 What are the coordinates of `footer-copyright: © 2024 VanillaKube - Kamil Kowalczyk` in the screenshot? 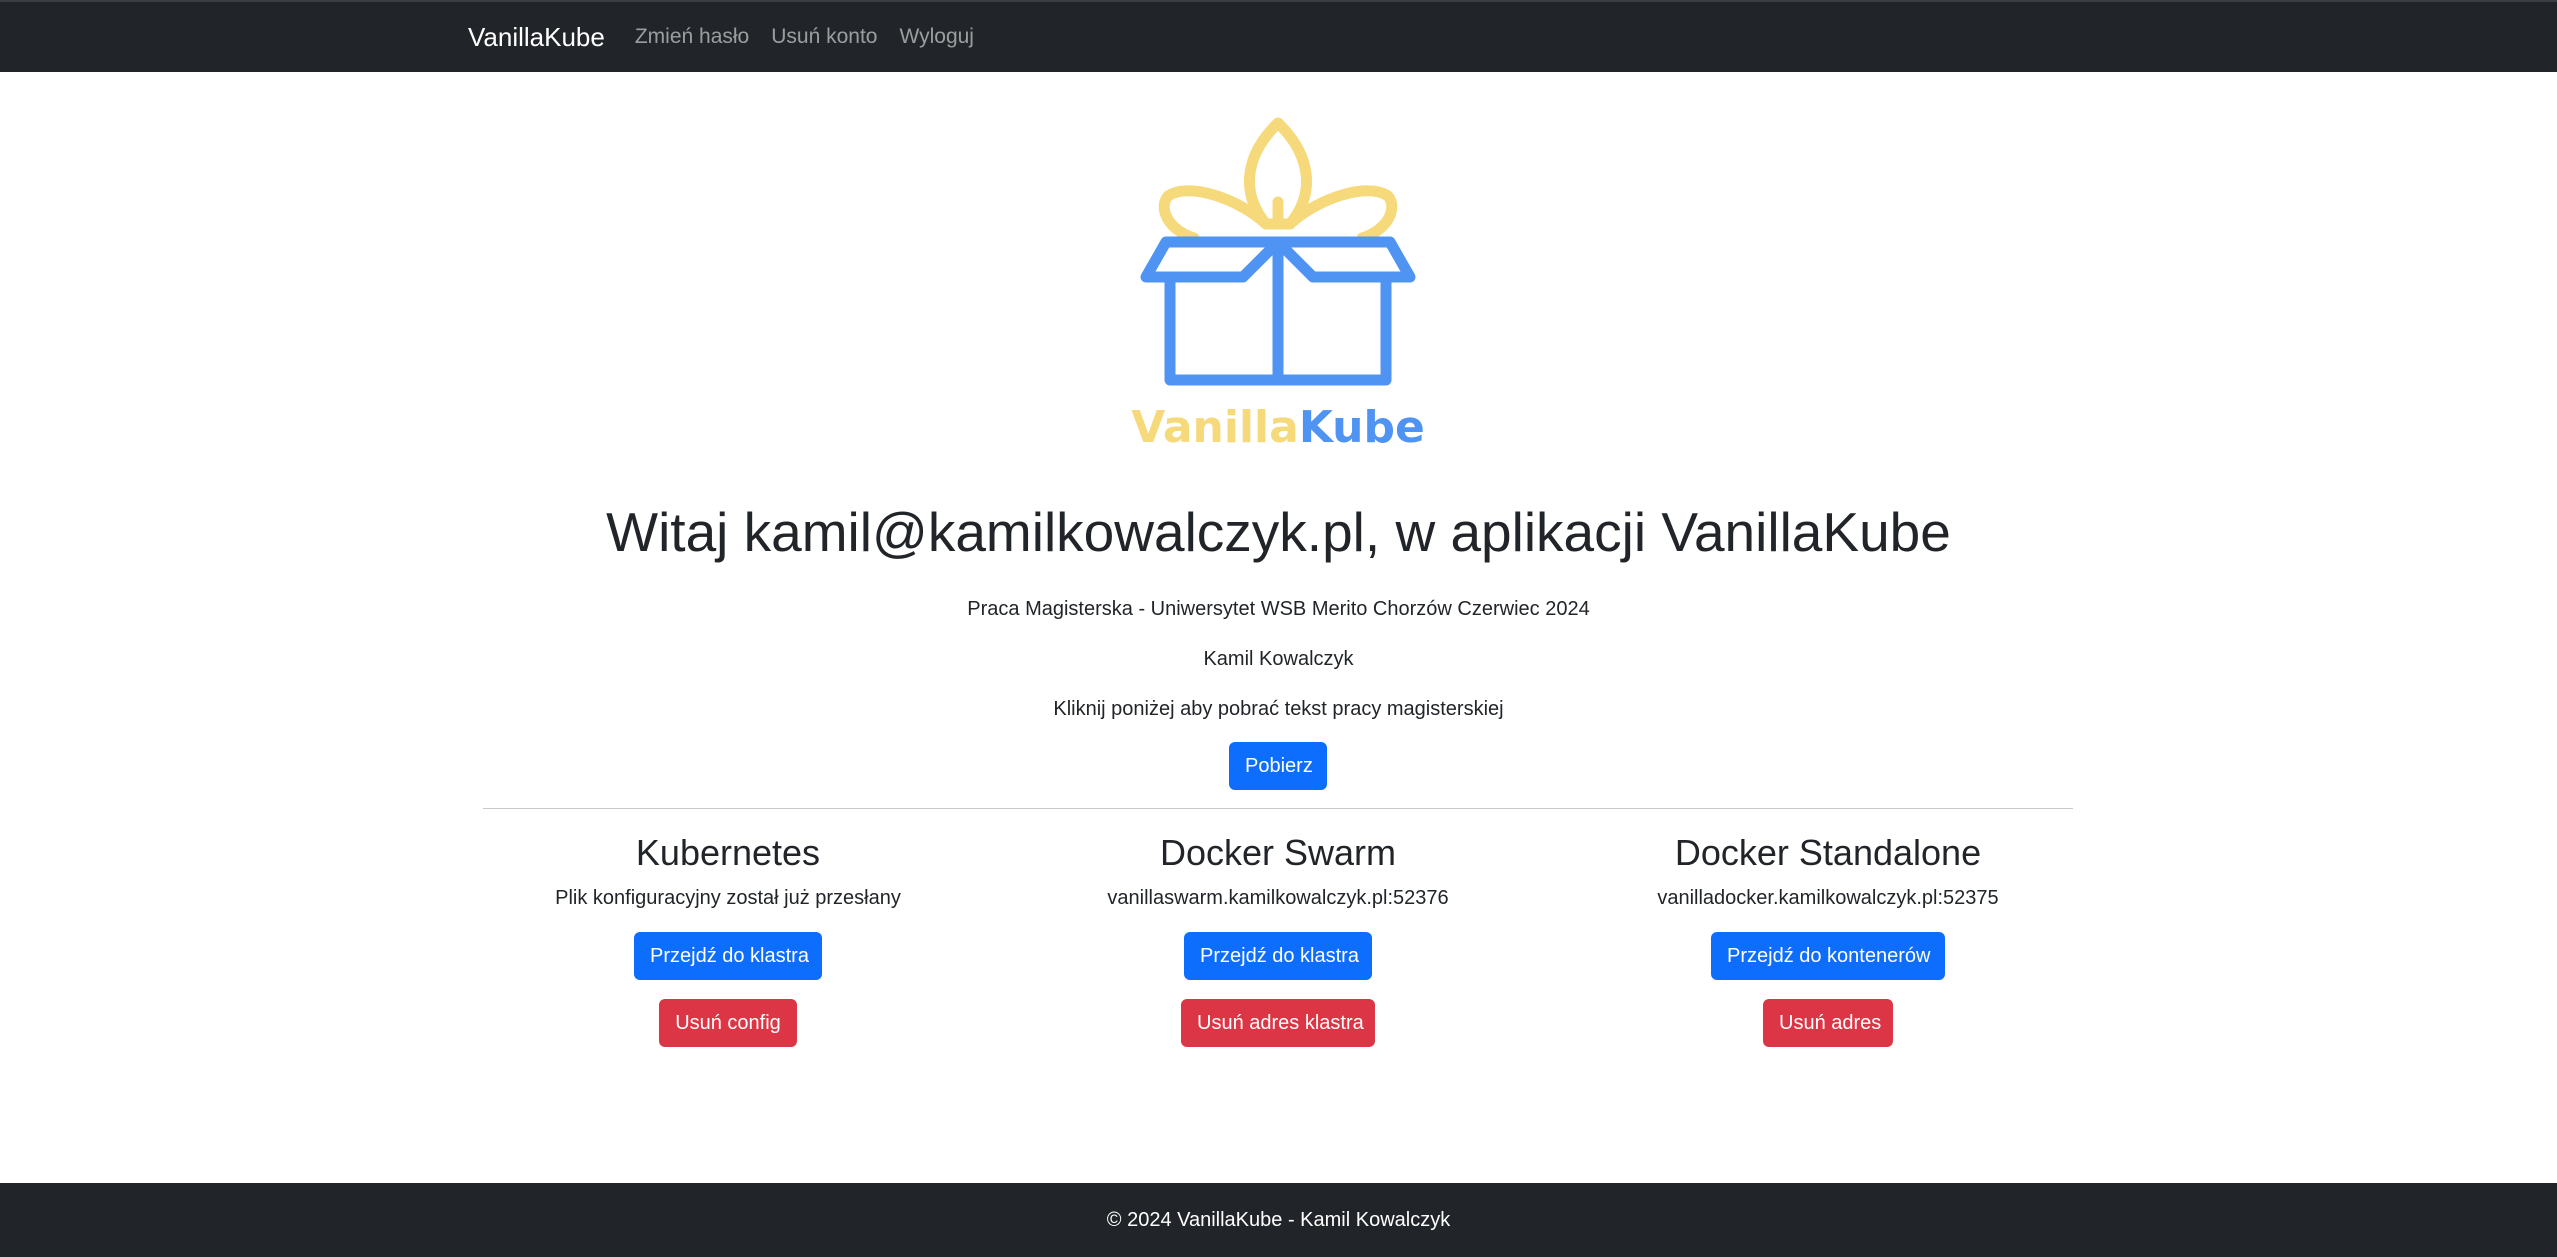 It's located at (1278, 1220).